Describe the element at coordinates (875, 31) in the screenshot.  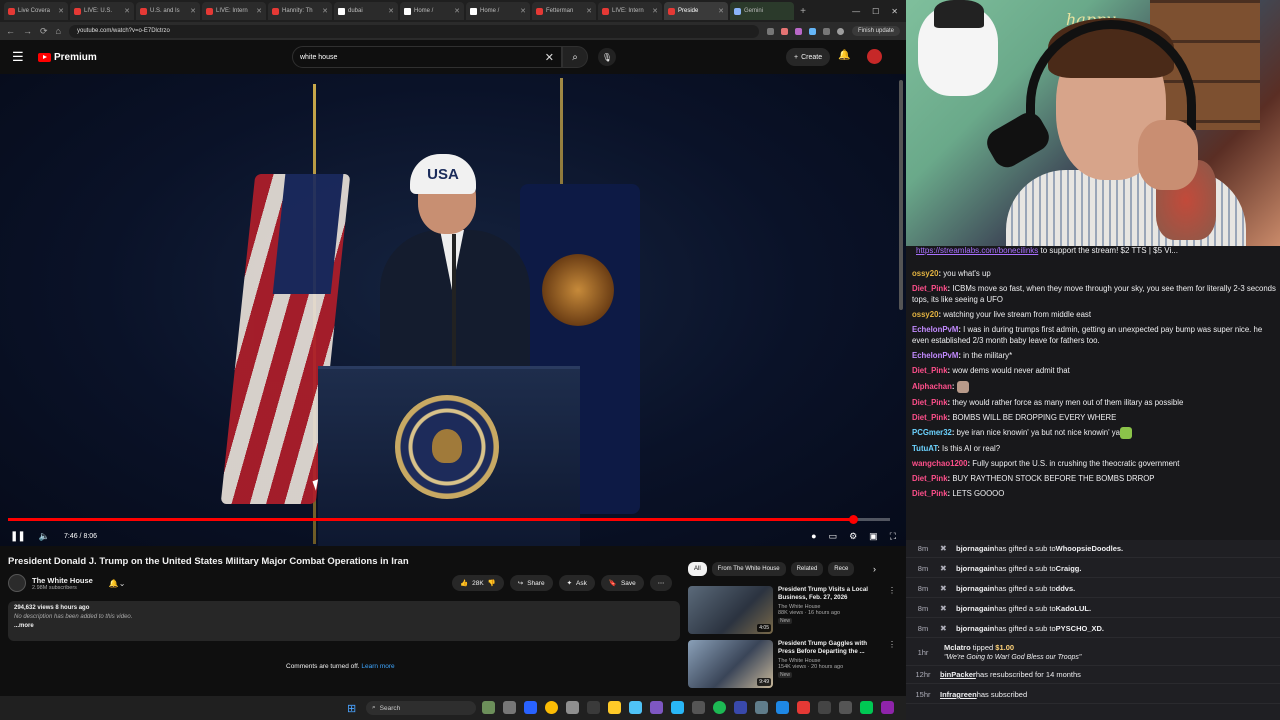
I see `finish-update-button: Finish update` at that location.